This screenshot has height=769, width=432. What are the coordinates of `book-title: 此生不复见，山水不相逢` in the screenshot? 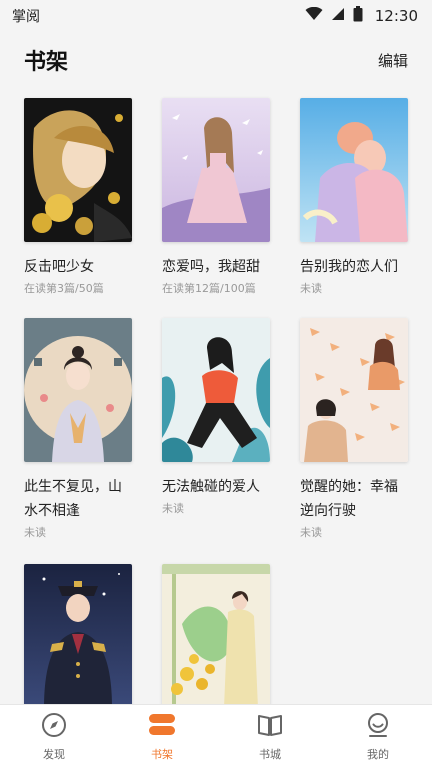 It's located at (73, 499).